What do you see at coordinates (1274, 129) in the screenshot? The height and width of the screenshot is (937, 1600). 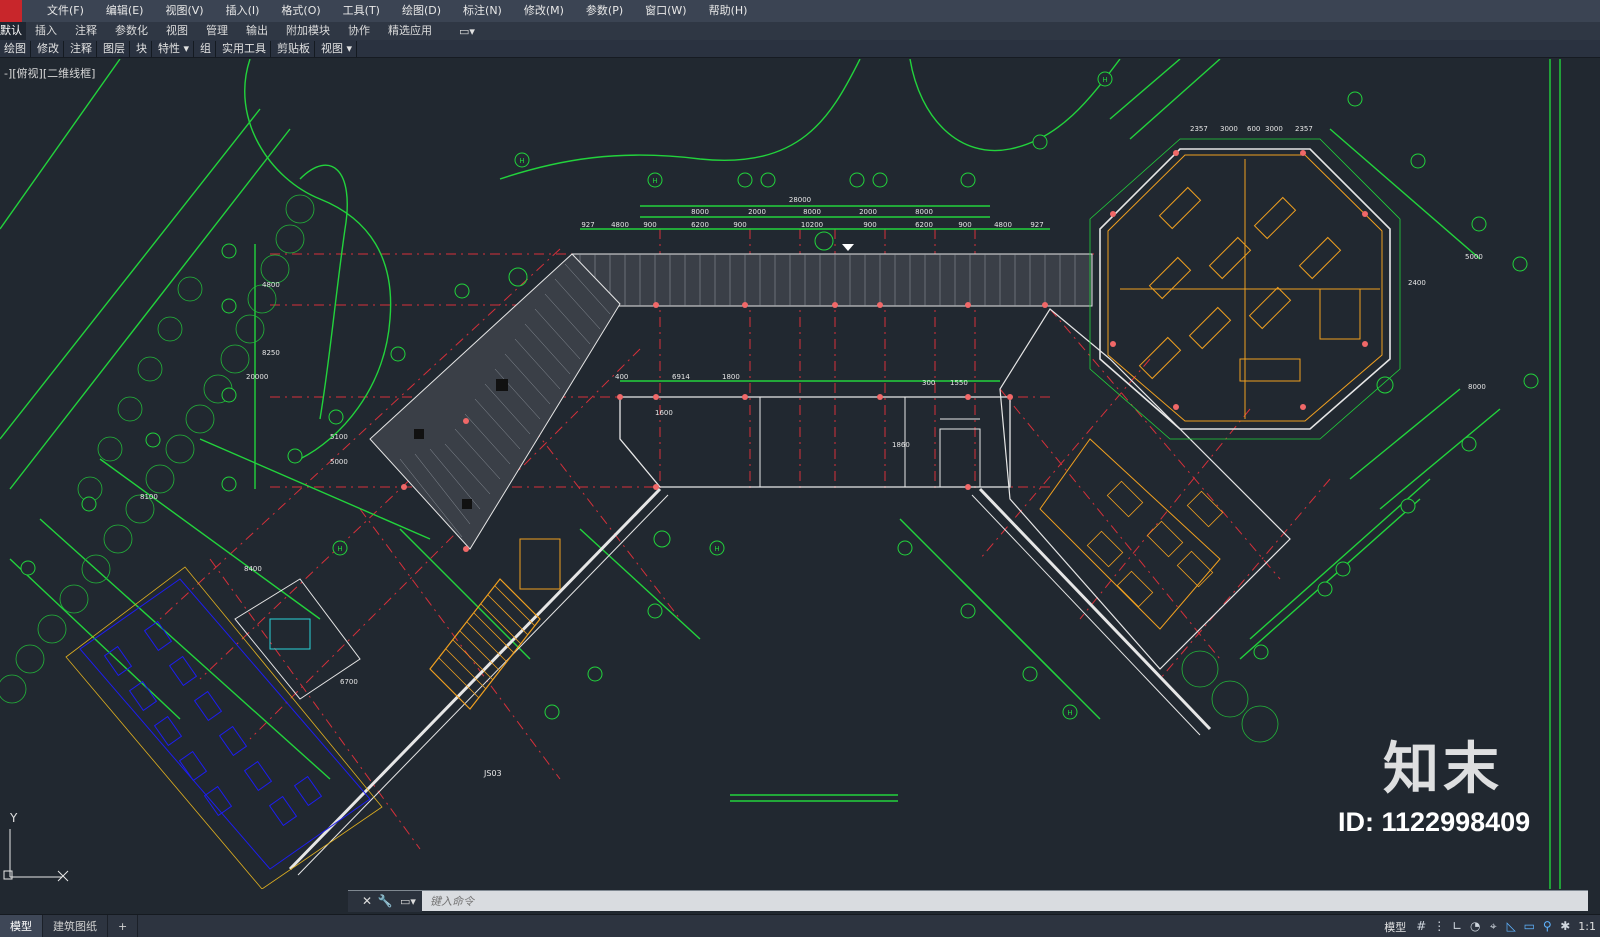 I see `oct-dim-3000-b: 3000` at bounding box center [1274, 129].